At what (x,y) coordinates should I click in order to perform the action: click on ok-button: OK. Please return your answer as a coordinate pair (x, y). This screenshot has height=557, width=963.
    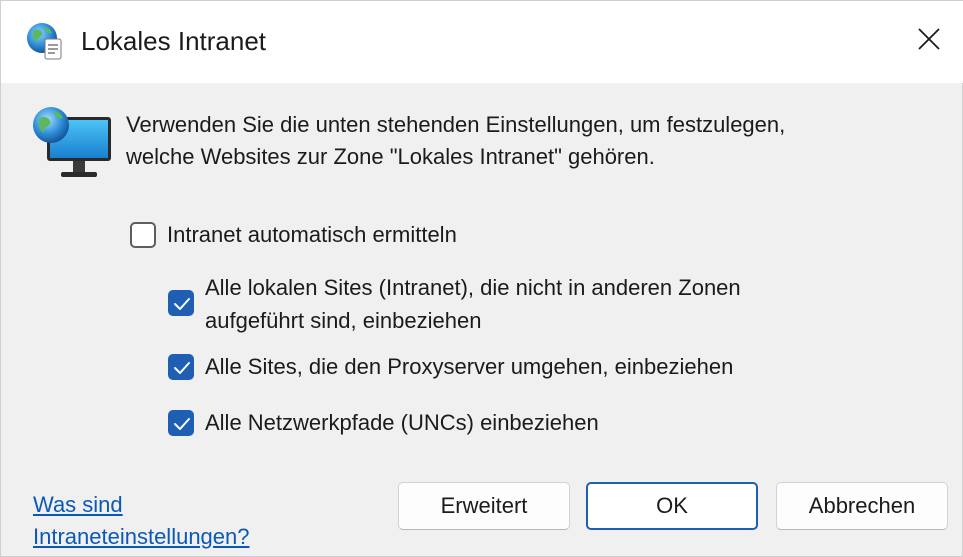
    Looking at the image, I should click on (672, 506).